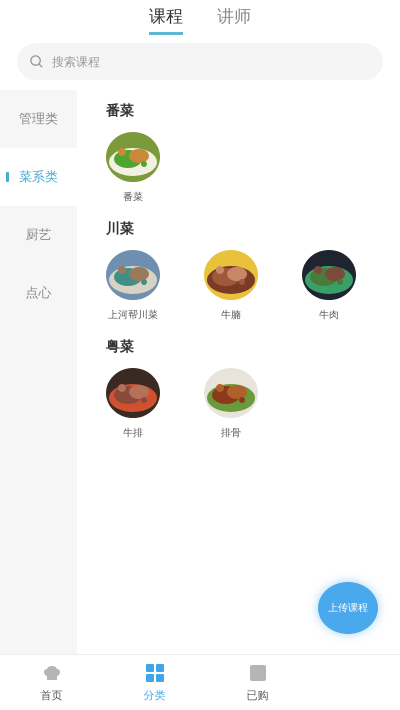  Describe the element at coordinates (120, 229) in the screenshot. I see `section-title: 川菜` at that location.